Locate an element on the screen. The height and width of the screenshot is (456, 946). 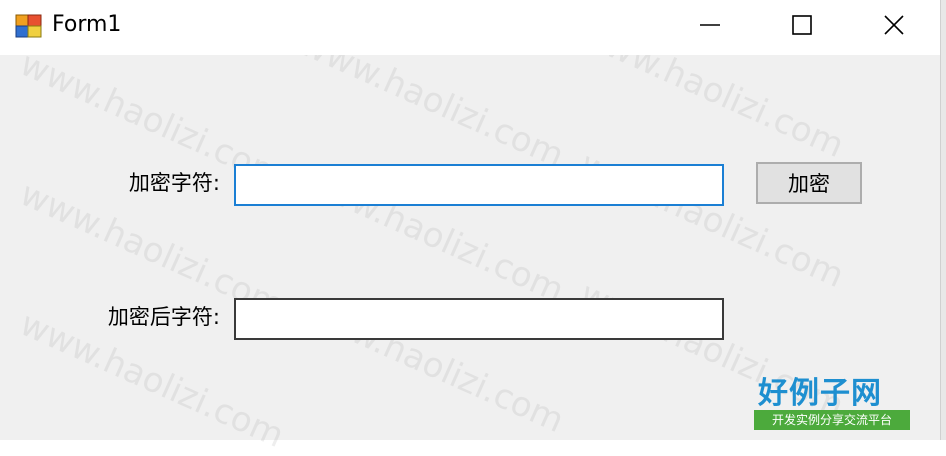
title-bar: Form1 is located at coordinates (470, 27).